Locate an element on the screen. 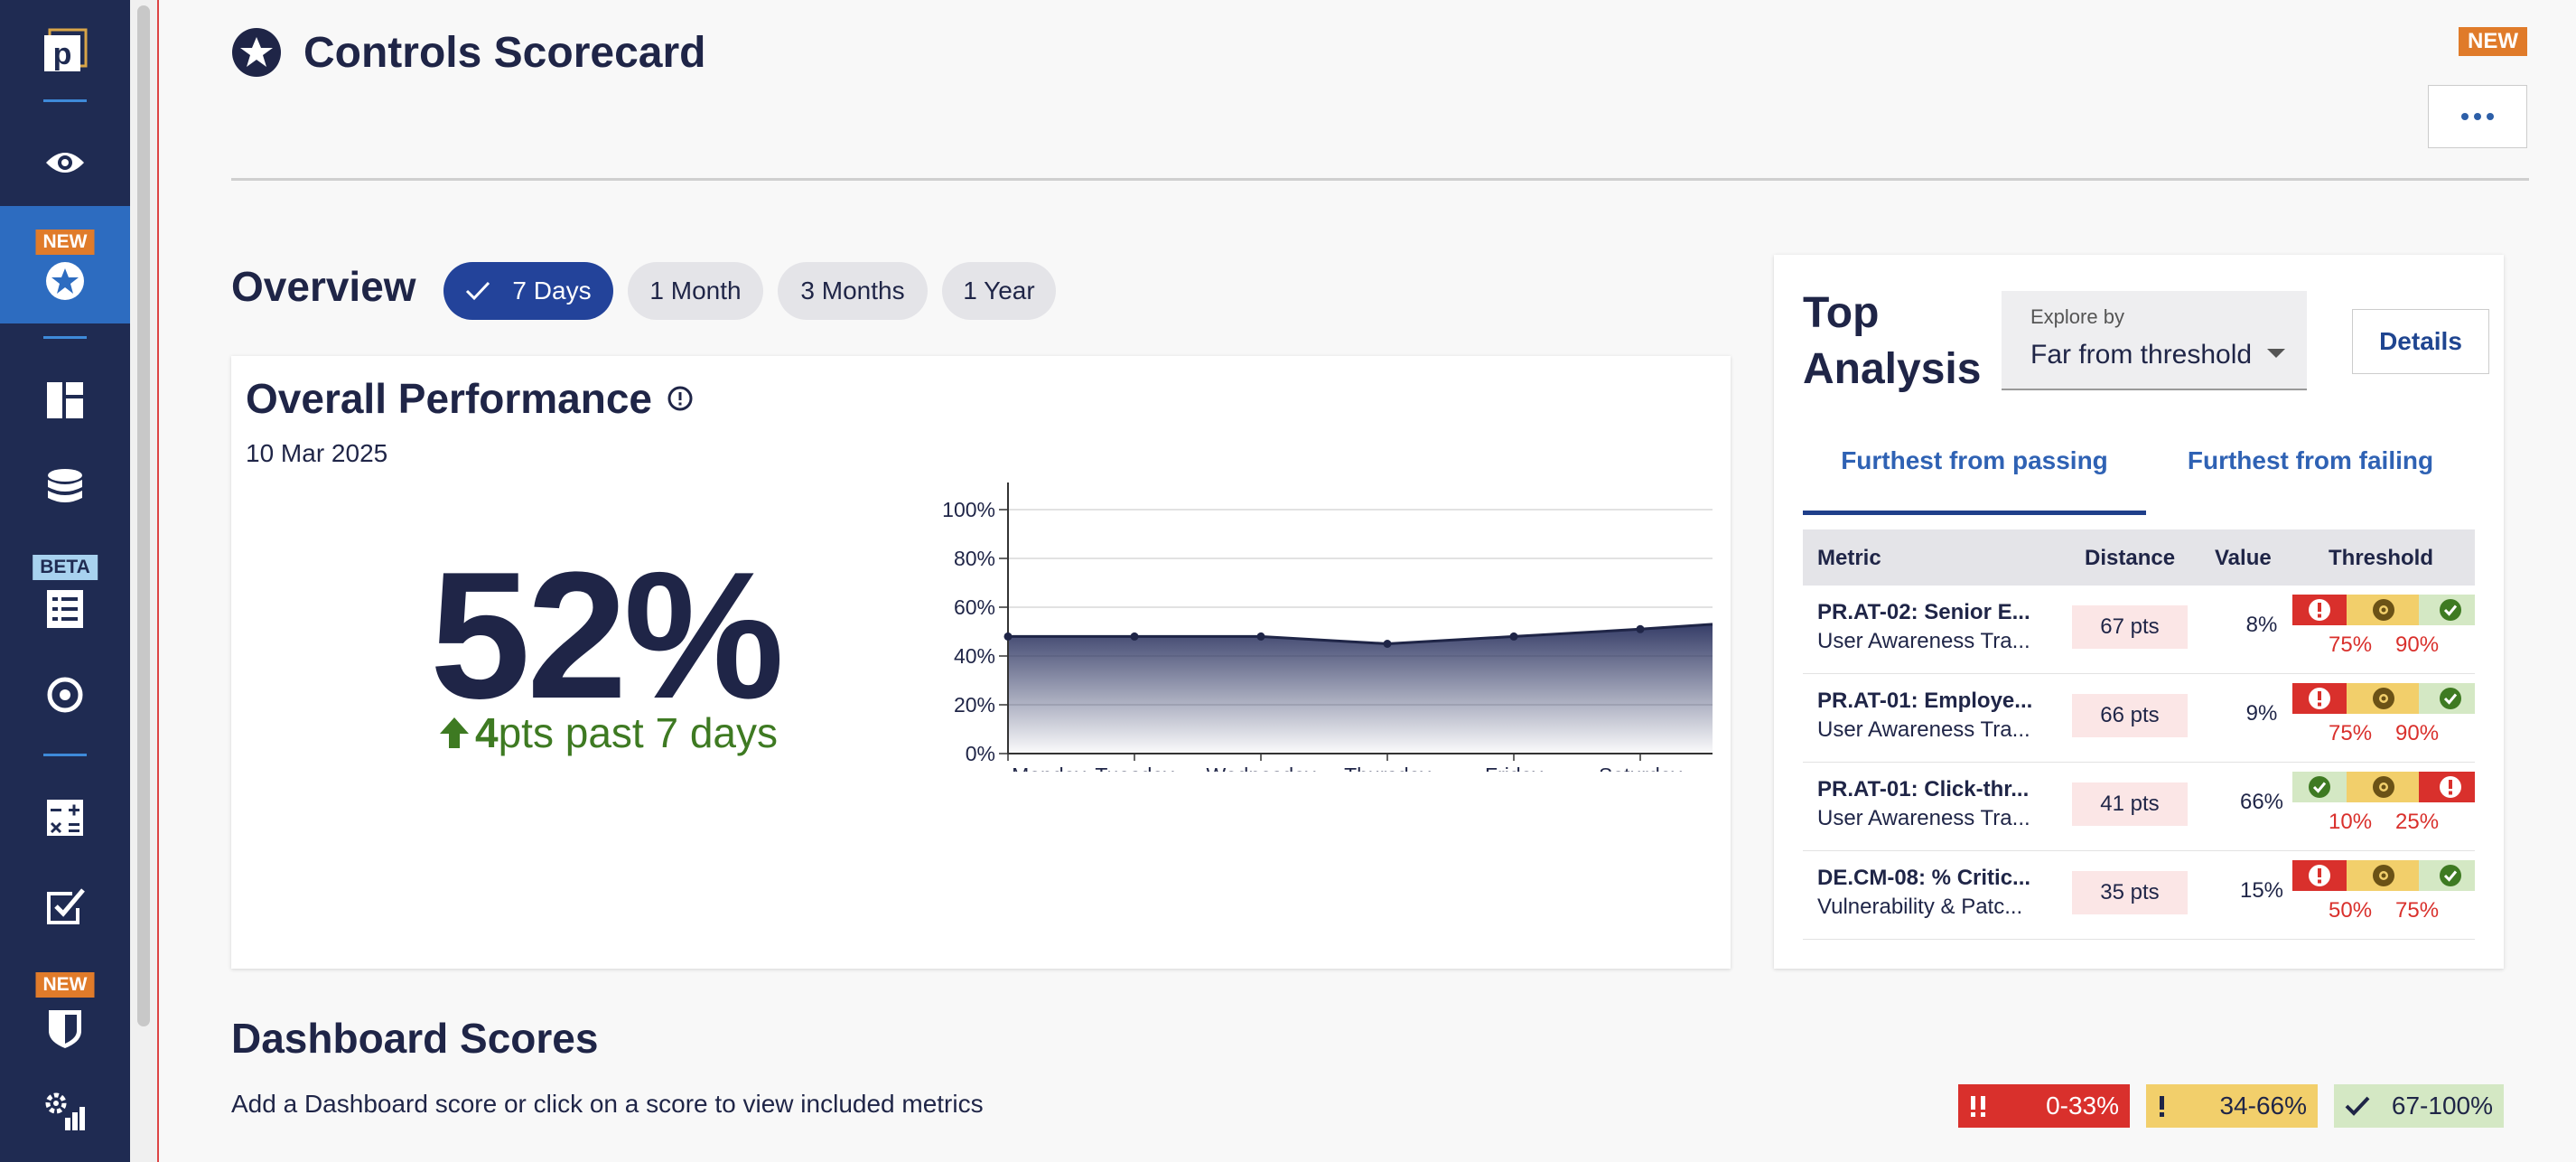 This screenshot has height=1162, width=2576. details-button: Details is located at coordinates (2420, 341).